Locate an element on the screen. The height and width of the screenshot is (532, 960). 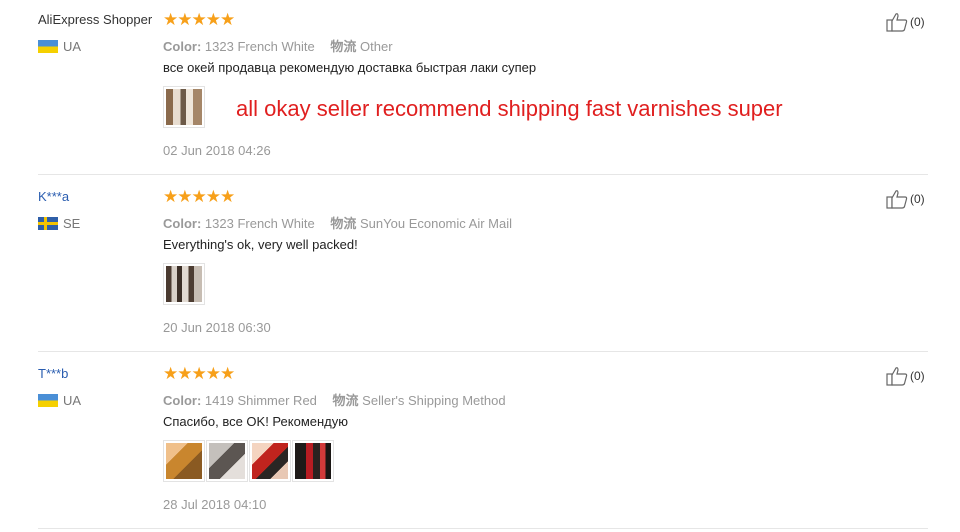
reviewer-country: SE is located at coordinates (59, 223).